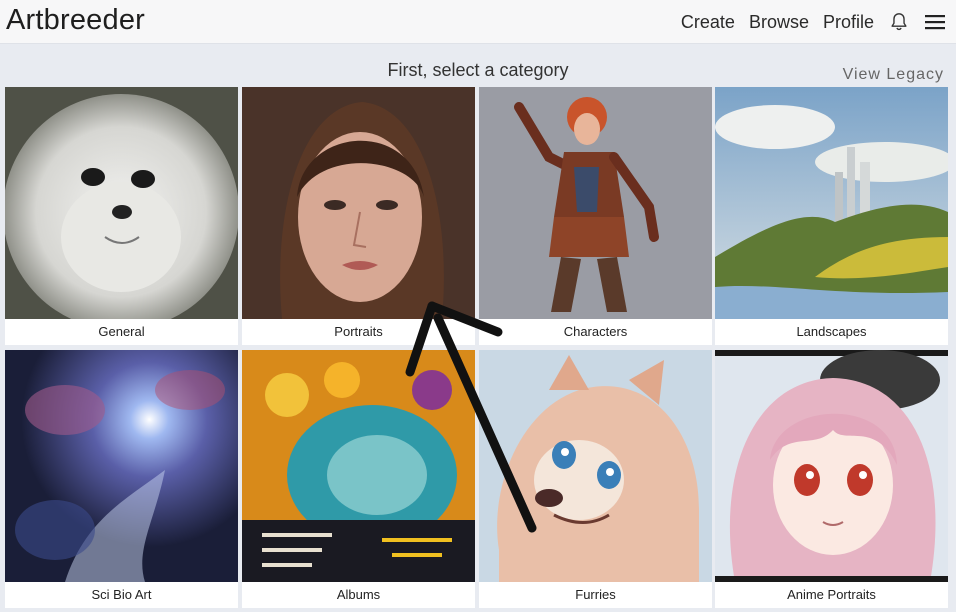 This screenshot has height=612, width=956. What do you see at coordinates (595, 331) in the screenshot?
I see `category-label: Characters` at bounding box center [595, 331].